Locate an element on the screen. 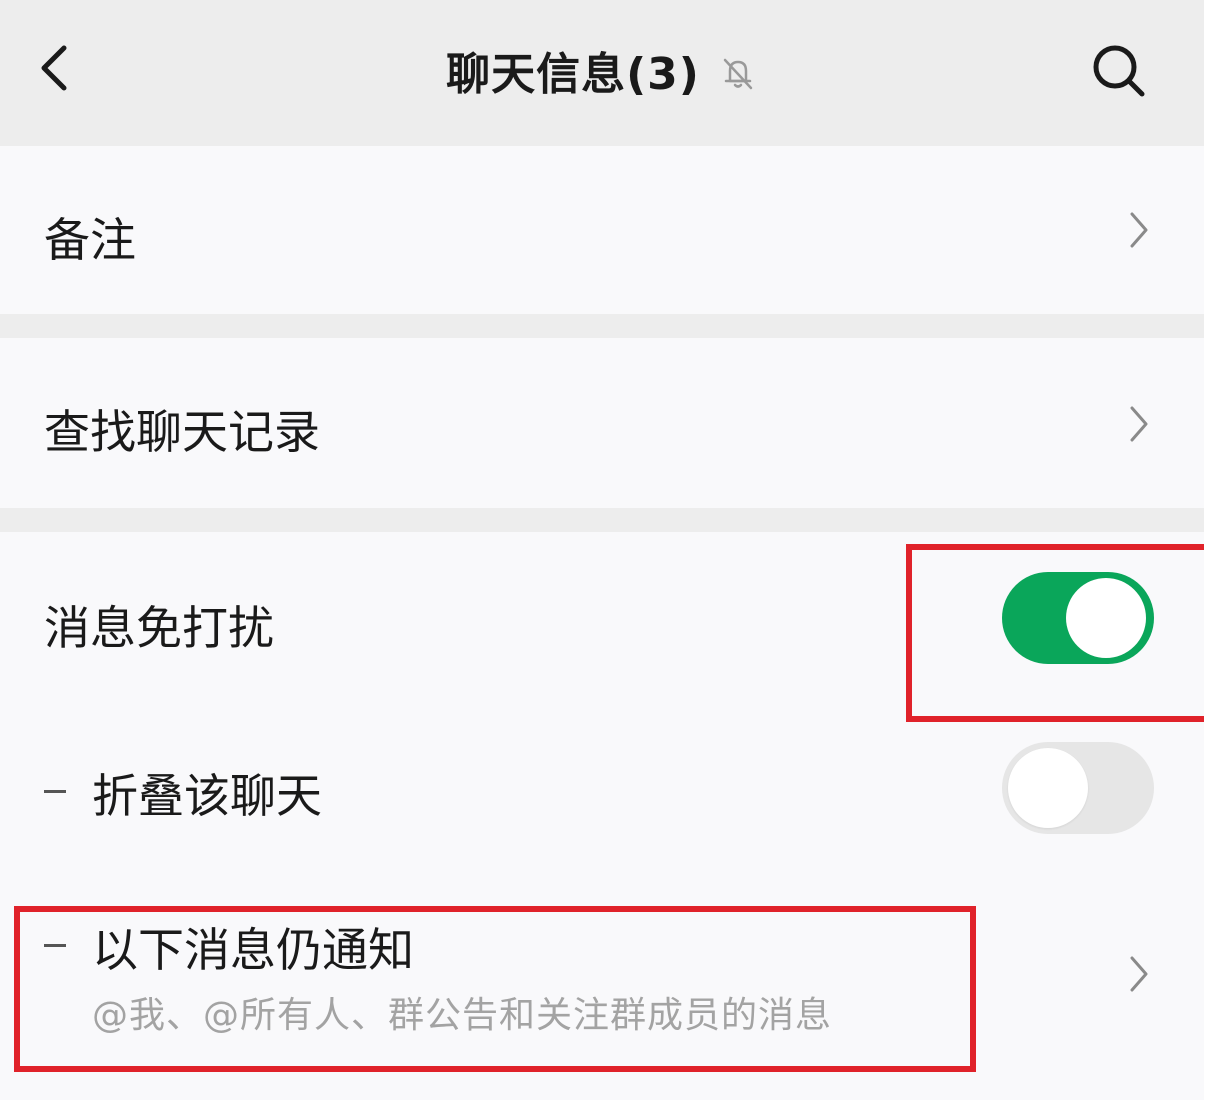 This screenshot has height=1100, width=1224. highlight-box-notify is located at coordinates (495, 989).